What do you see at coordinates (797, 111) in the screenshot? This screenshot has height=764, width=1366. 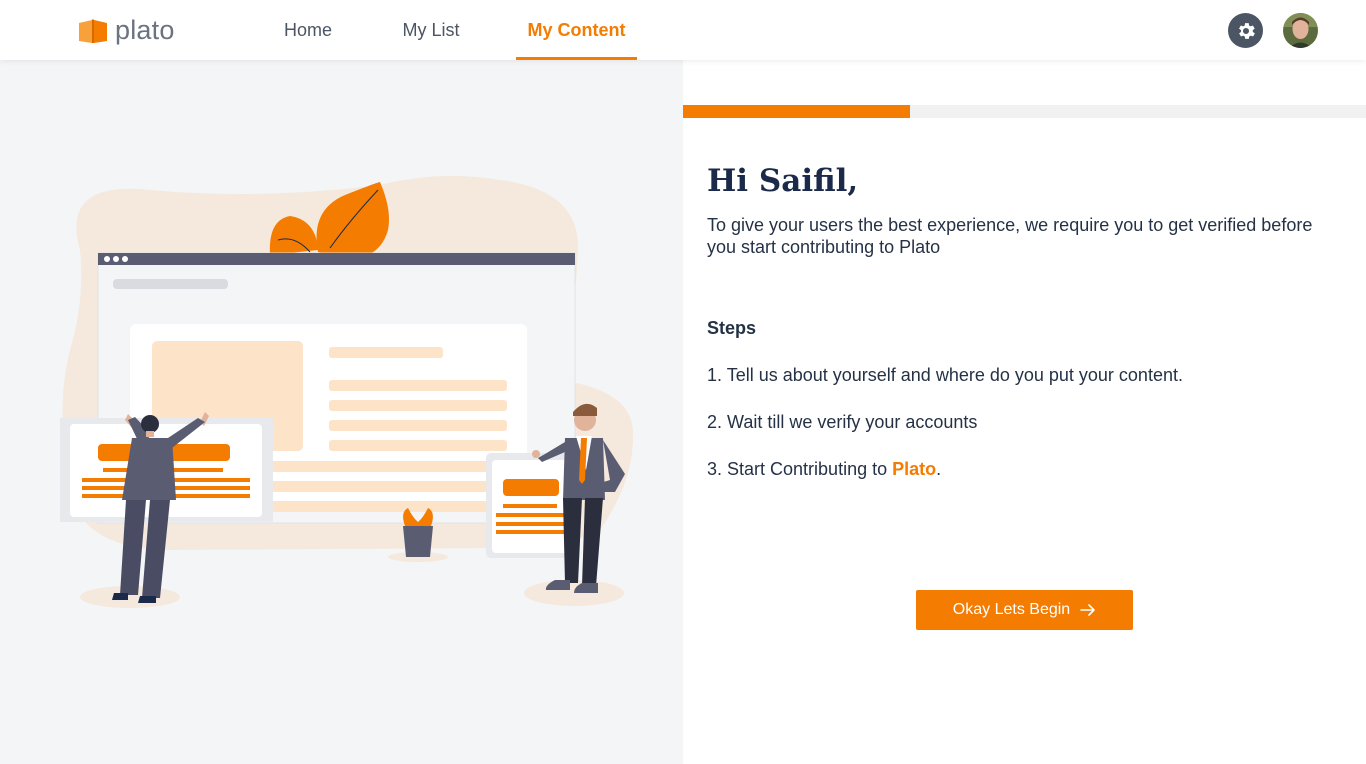 I see `progress-bar-fill` at bounding box center [797, 111].